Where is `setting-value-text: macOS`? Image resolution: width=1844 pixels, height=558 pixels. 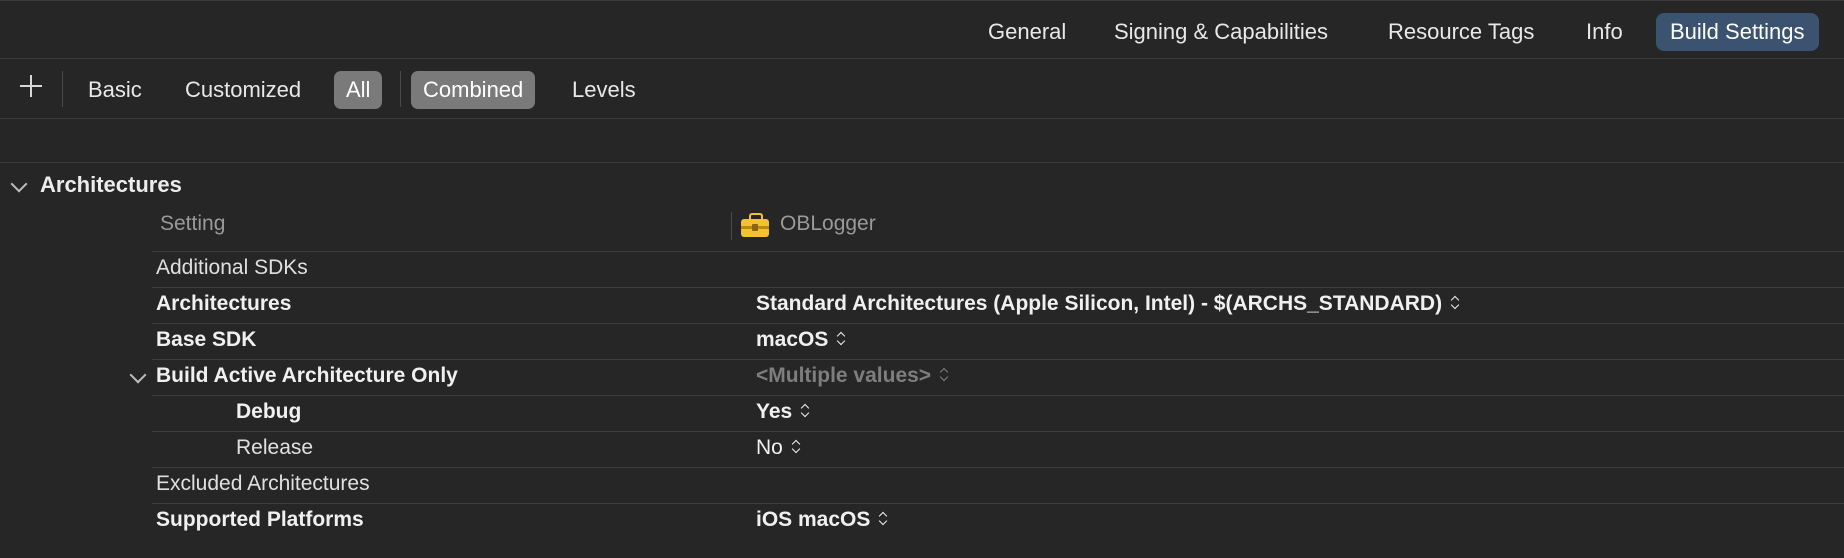 setting-value-text: macOS is located at coordinates (792, 339).